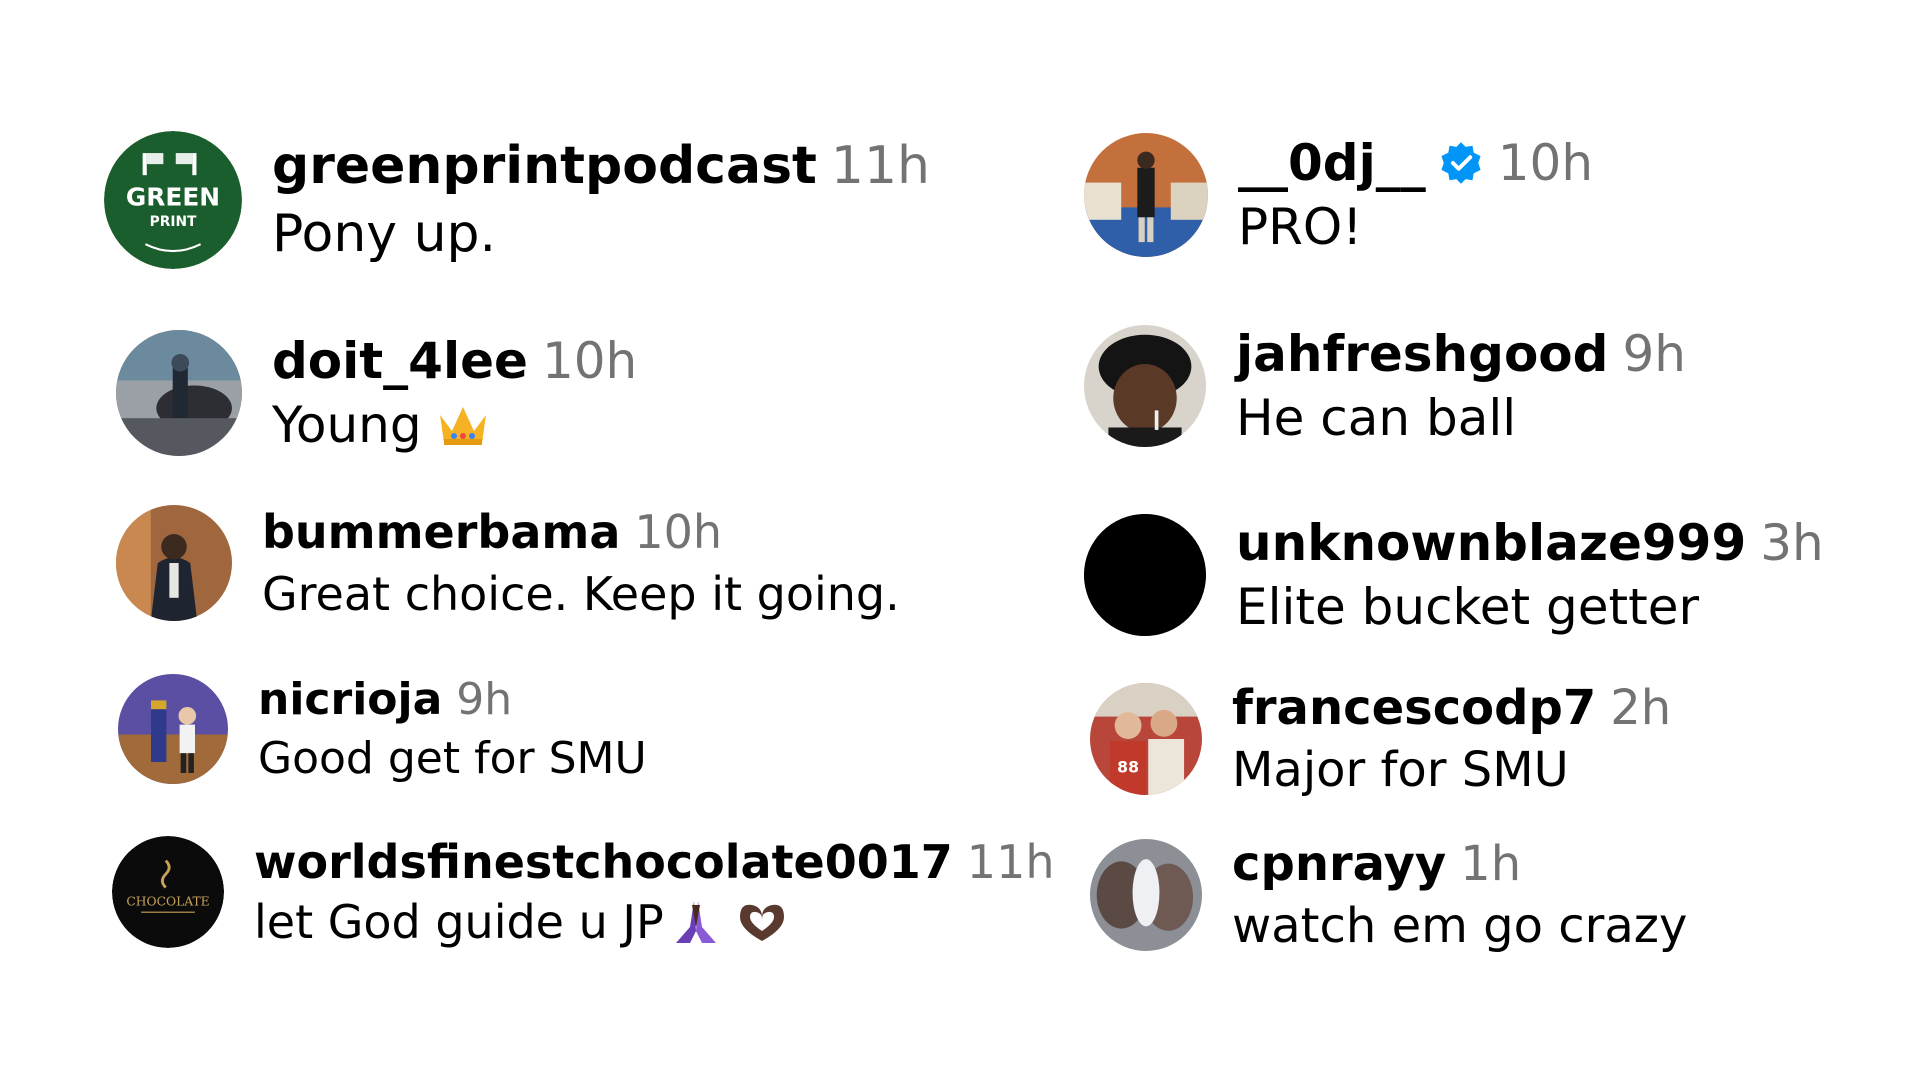 The width and height of the screenshot is (1920, 1080). I want to click on username-link: unknownblaze999, so click(1491, 543).